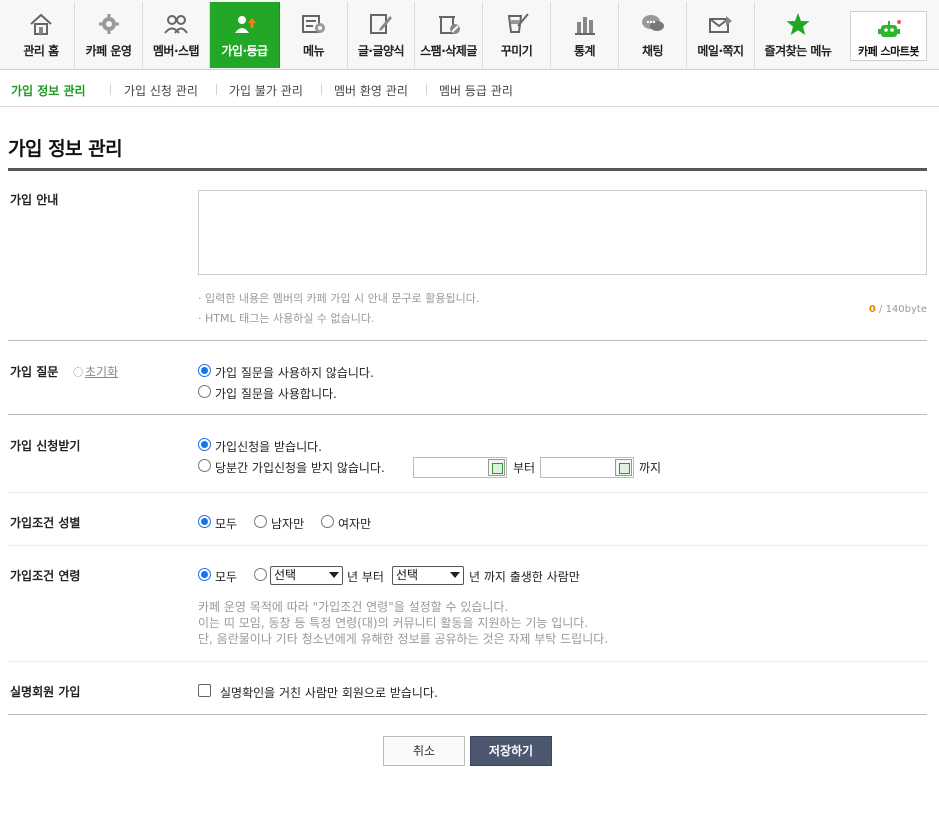  Describe the element at coordinates (476, 90) in the screenshot. I see `subnav-item-member-grade: 멤버 등급 관리` at that location.